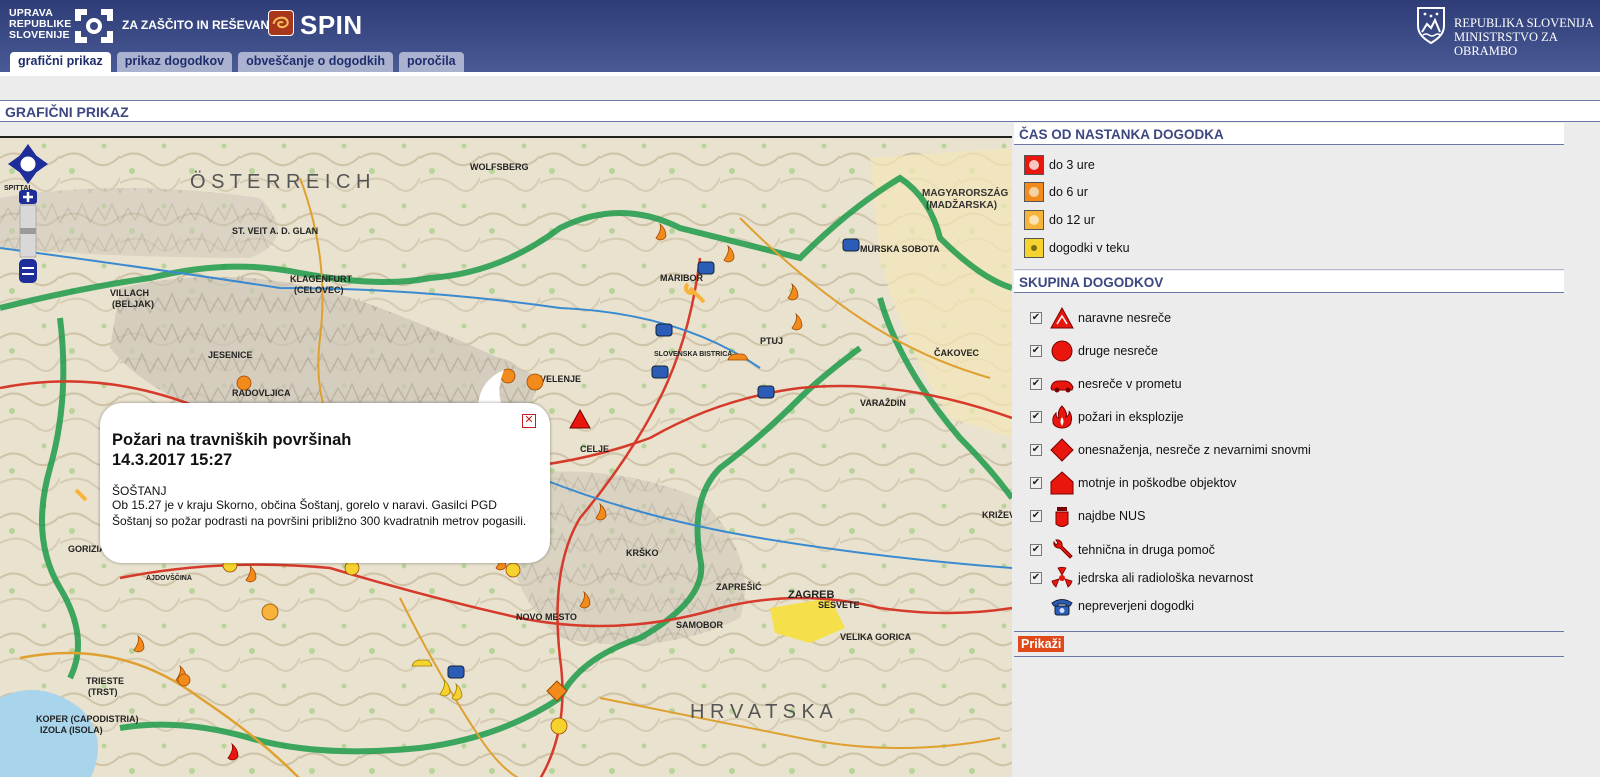 The width and height of the screenshot is (1600, 777). What do you see at coordinates (28, 214) in the screenshot?
I see `map-pan-zoom-control` at bounding box center [28, 214].